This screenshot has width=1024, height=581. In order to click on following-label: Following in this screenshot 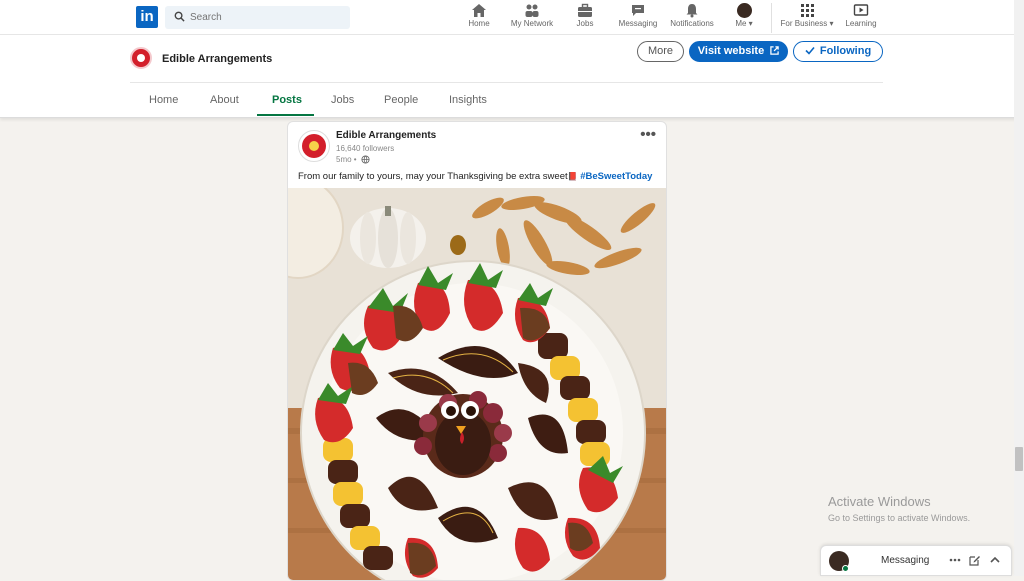, I will do `click(845, 51)`.